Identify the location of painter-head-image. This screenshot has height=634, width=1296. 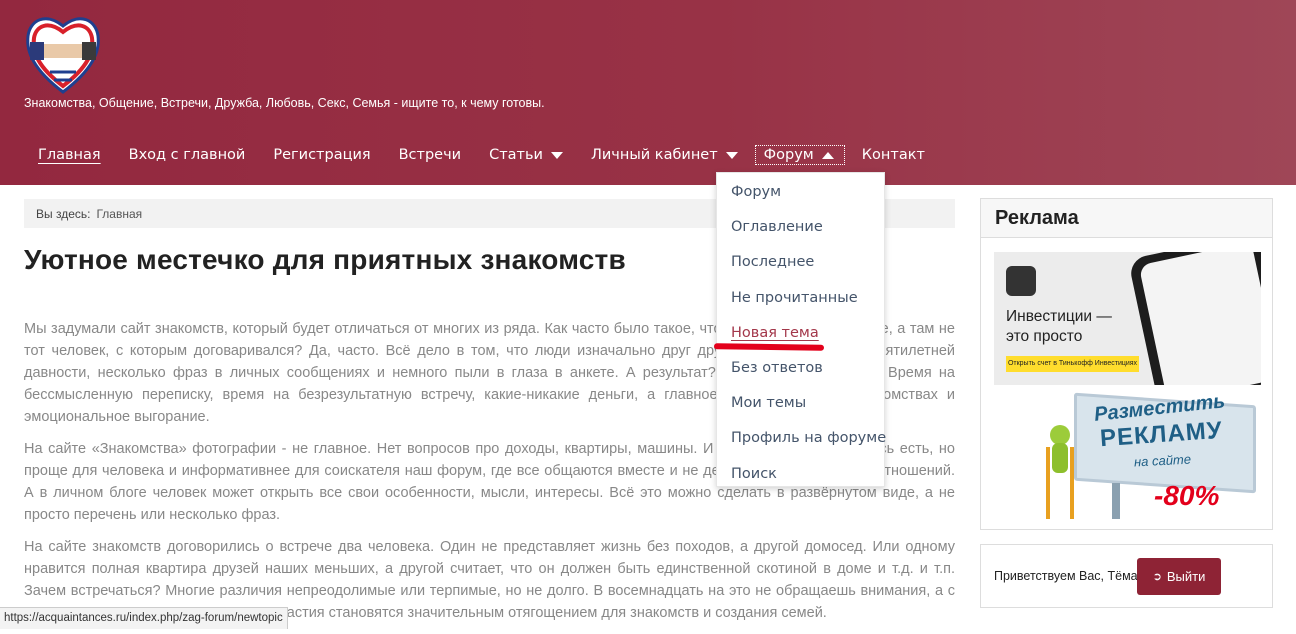
(1060, 435).